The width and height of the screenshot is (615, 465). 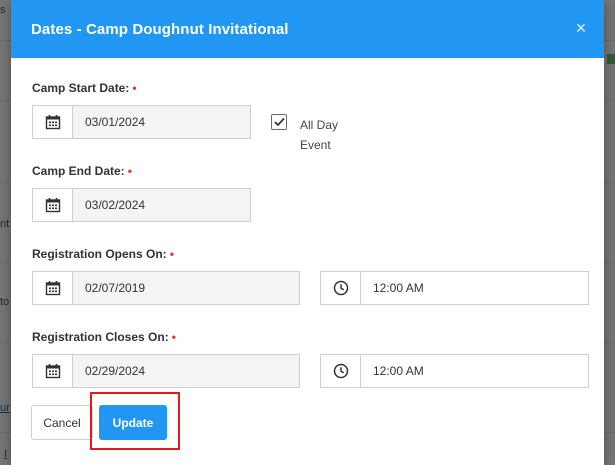 I want to click on close-icon: ×, so click(x=581, y=28).